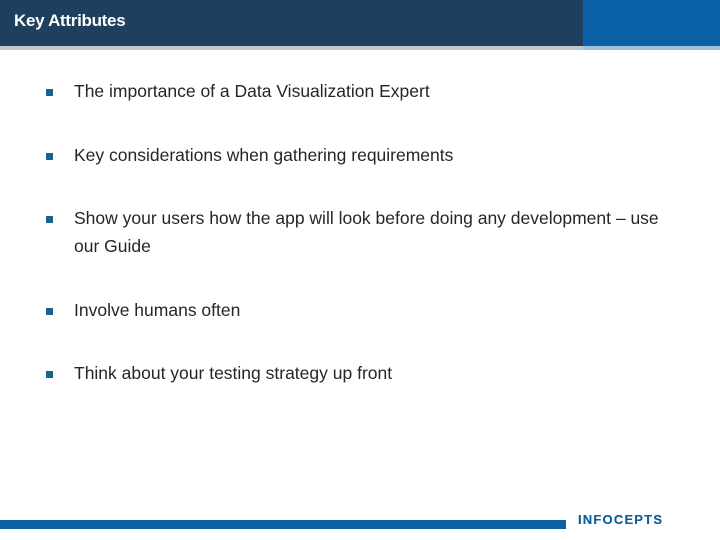  Describe the element at coordinates (291, 48) in the screenshot. I see `header-shadow-left` at that location.